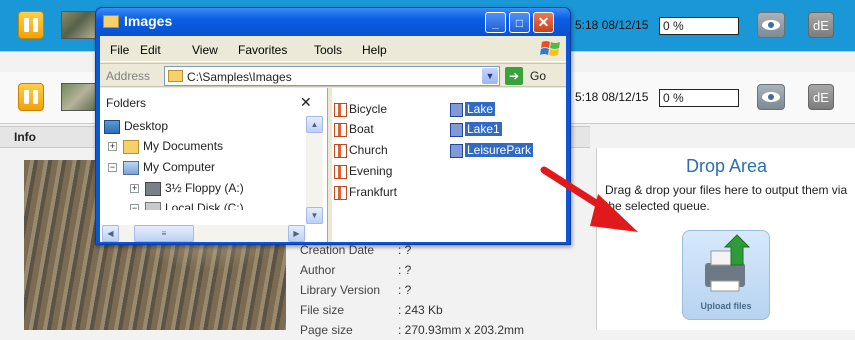 This screenshot has height=340, width=855. What do you see at coordinates (314, 170) in the screenshot?
I see `vertical-scrollbar: ▲ ▼` at bounding box center [314, 170].